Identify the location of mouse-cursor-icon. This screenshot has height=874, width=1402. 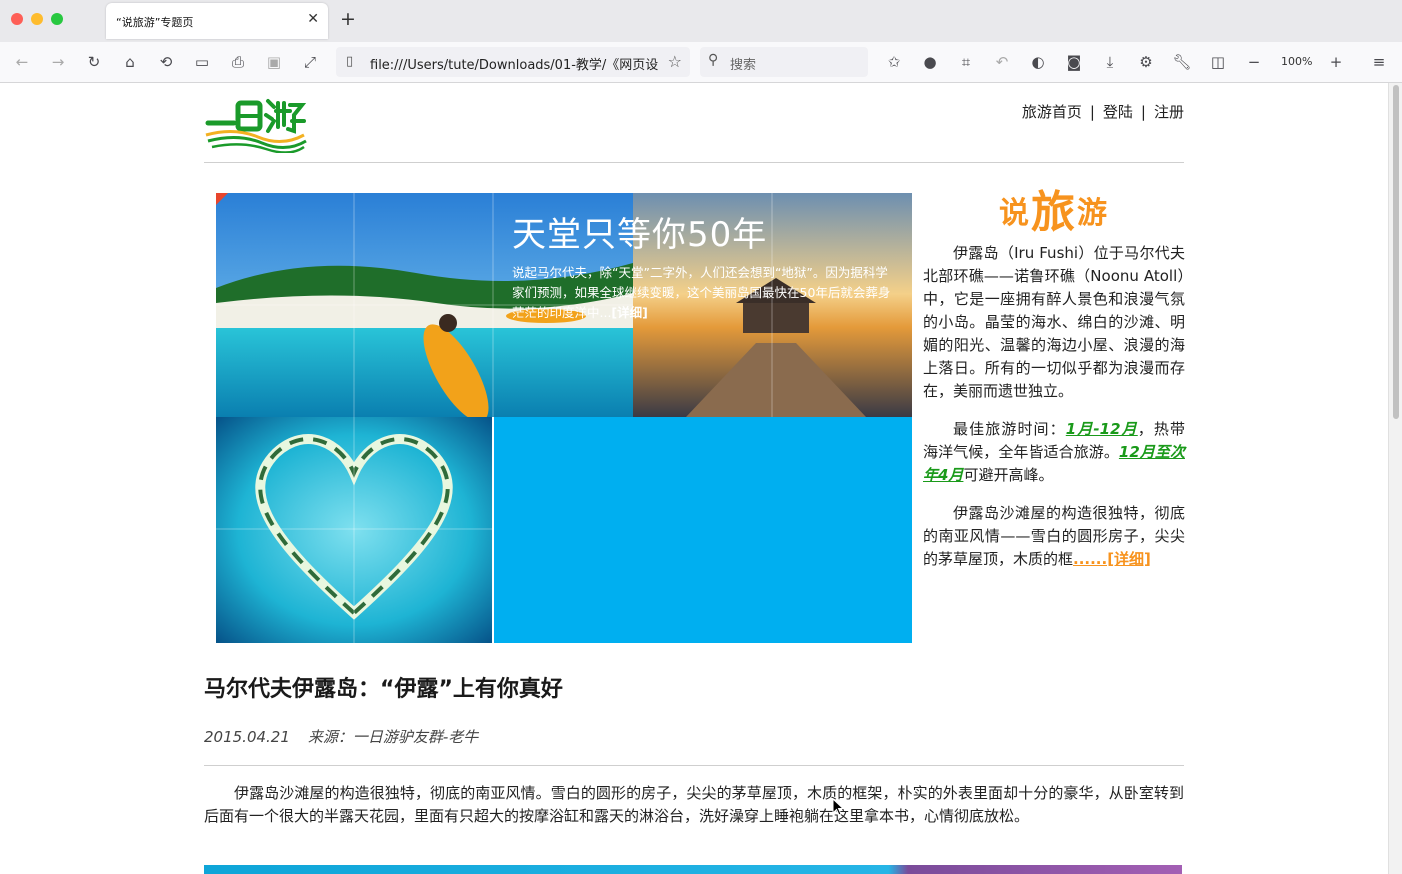
(838, 807).